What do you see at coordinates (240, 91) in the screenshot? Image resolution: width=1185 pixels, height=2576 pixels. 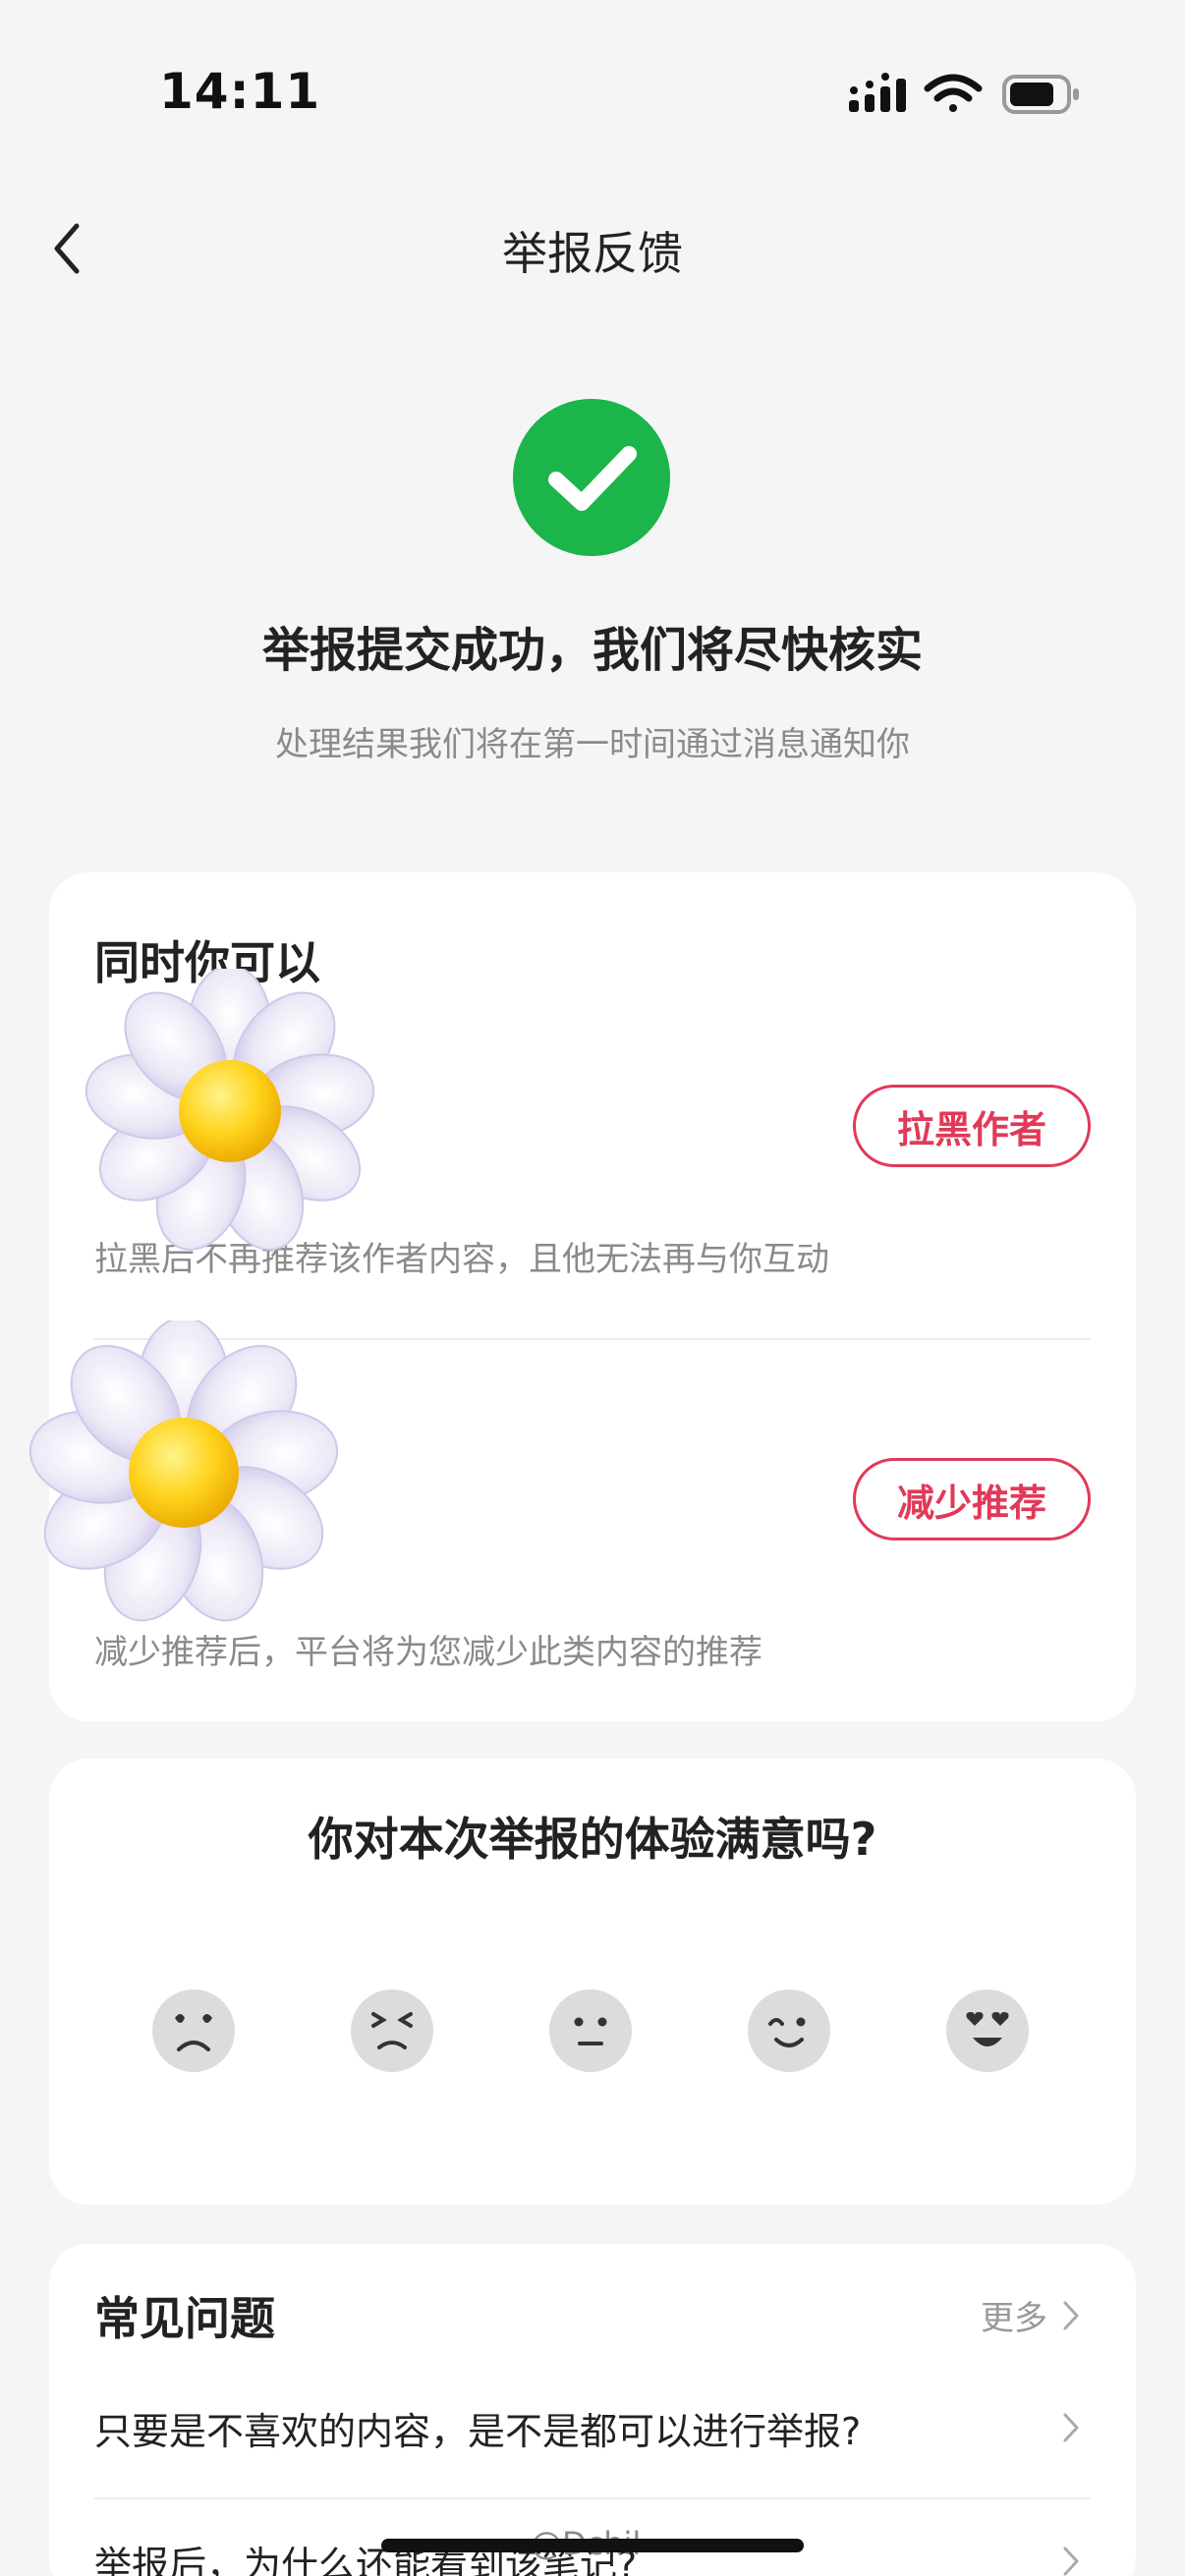 I see `status-time: 14:11` at bounding box center [240, 91].